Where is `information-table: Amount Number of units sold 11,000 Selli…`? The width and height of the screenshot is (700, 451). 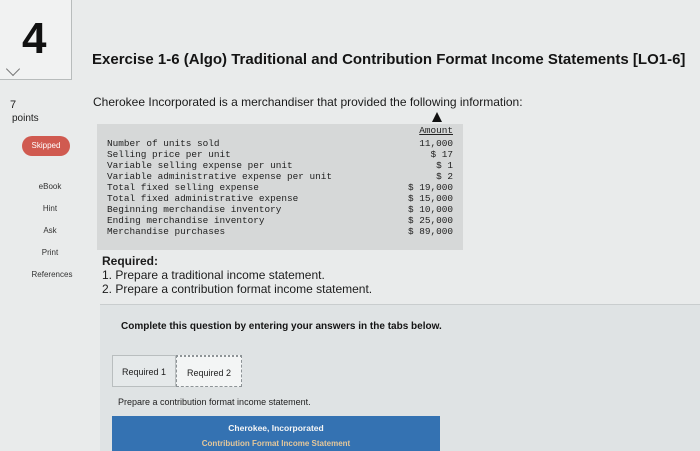
information-table: Amount Number of units sold 11,000 Selli… is located at coordinates (280, 187).